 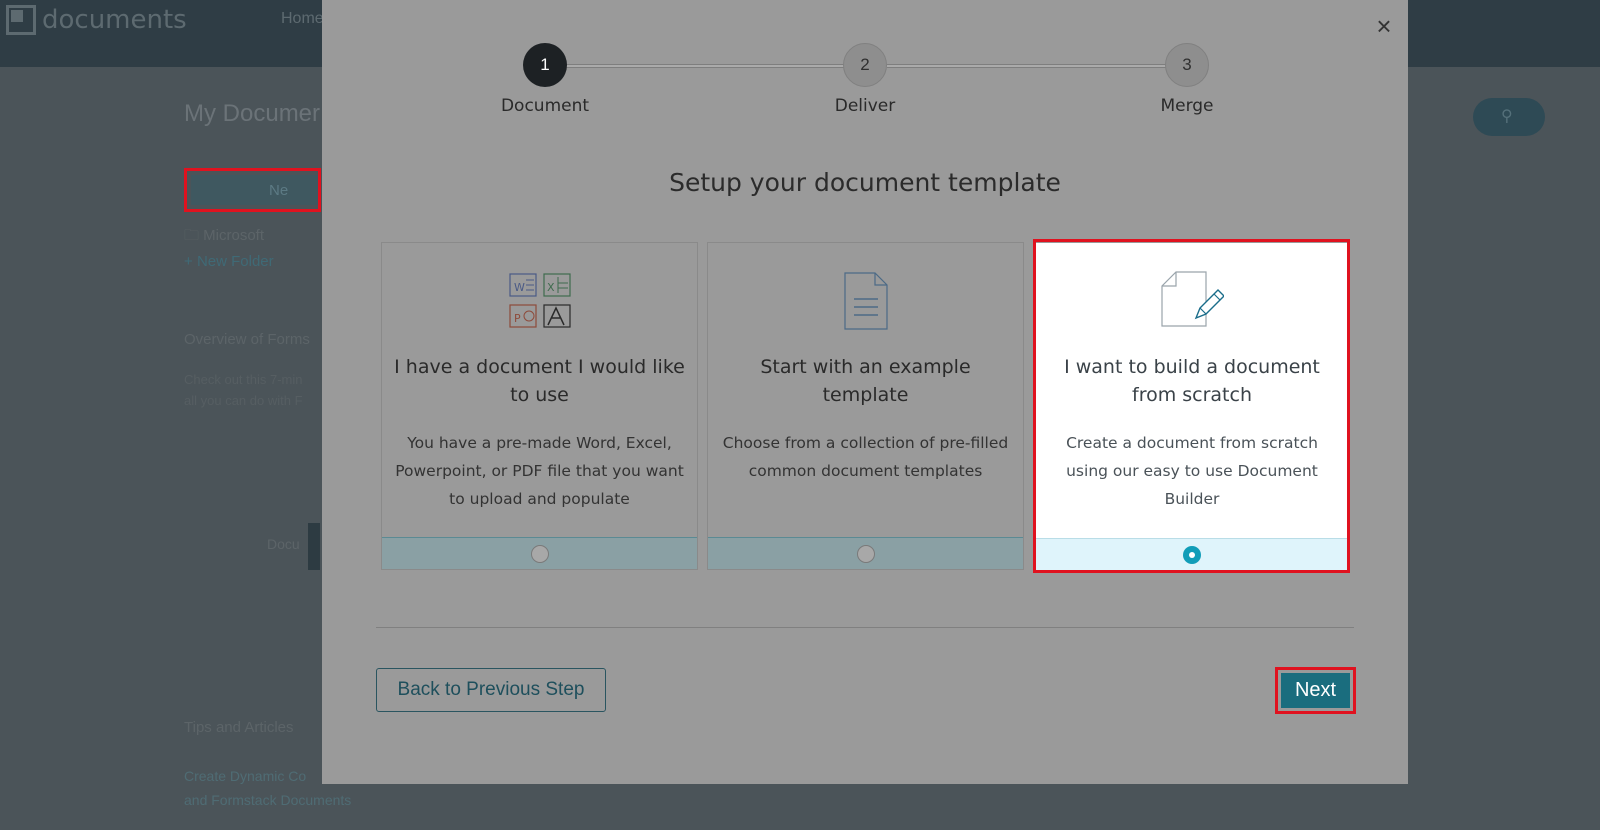 What do you see at coordinates (283, 544) in the screenshot?
I see `docu-label: Docu` at bounding box center [283, 544].